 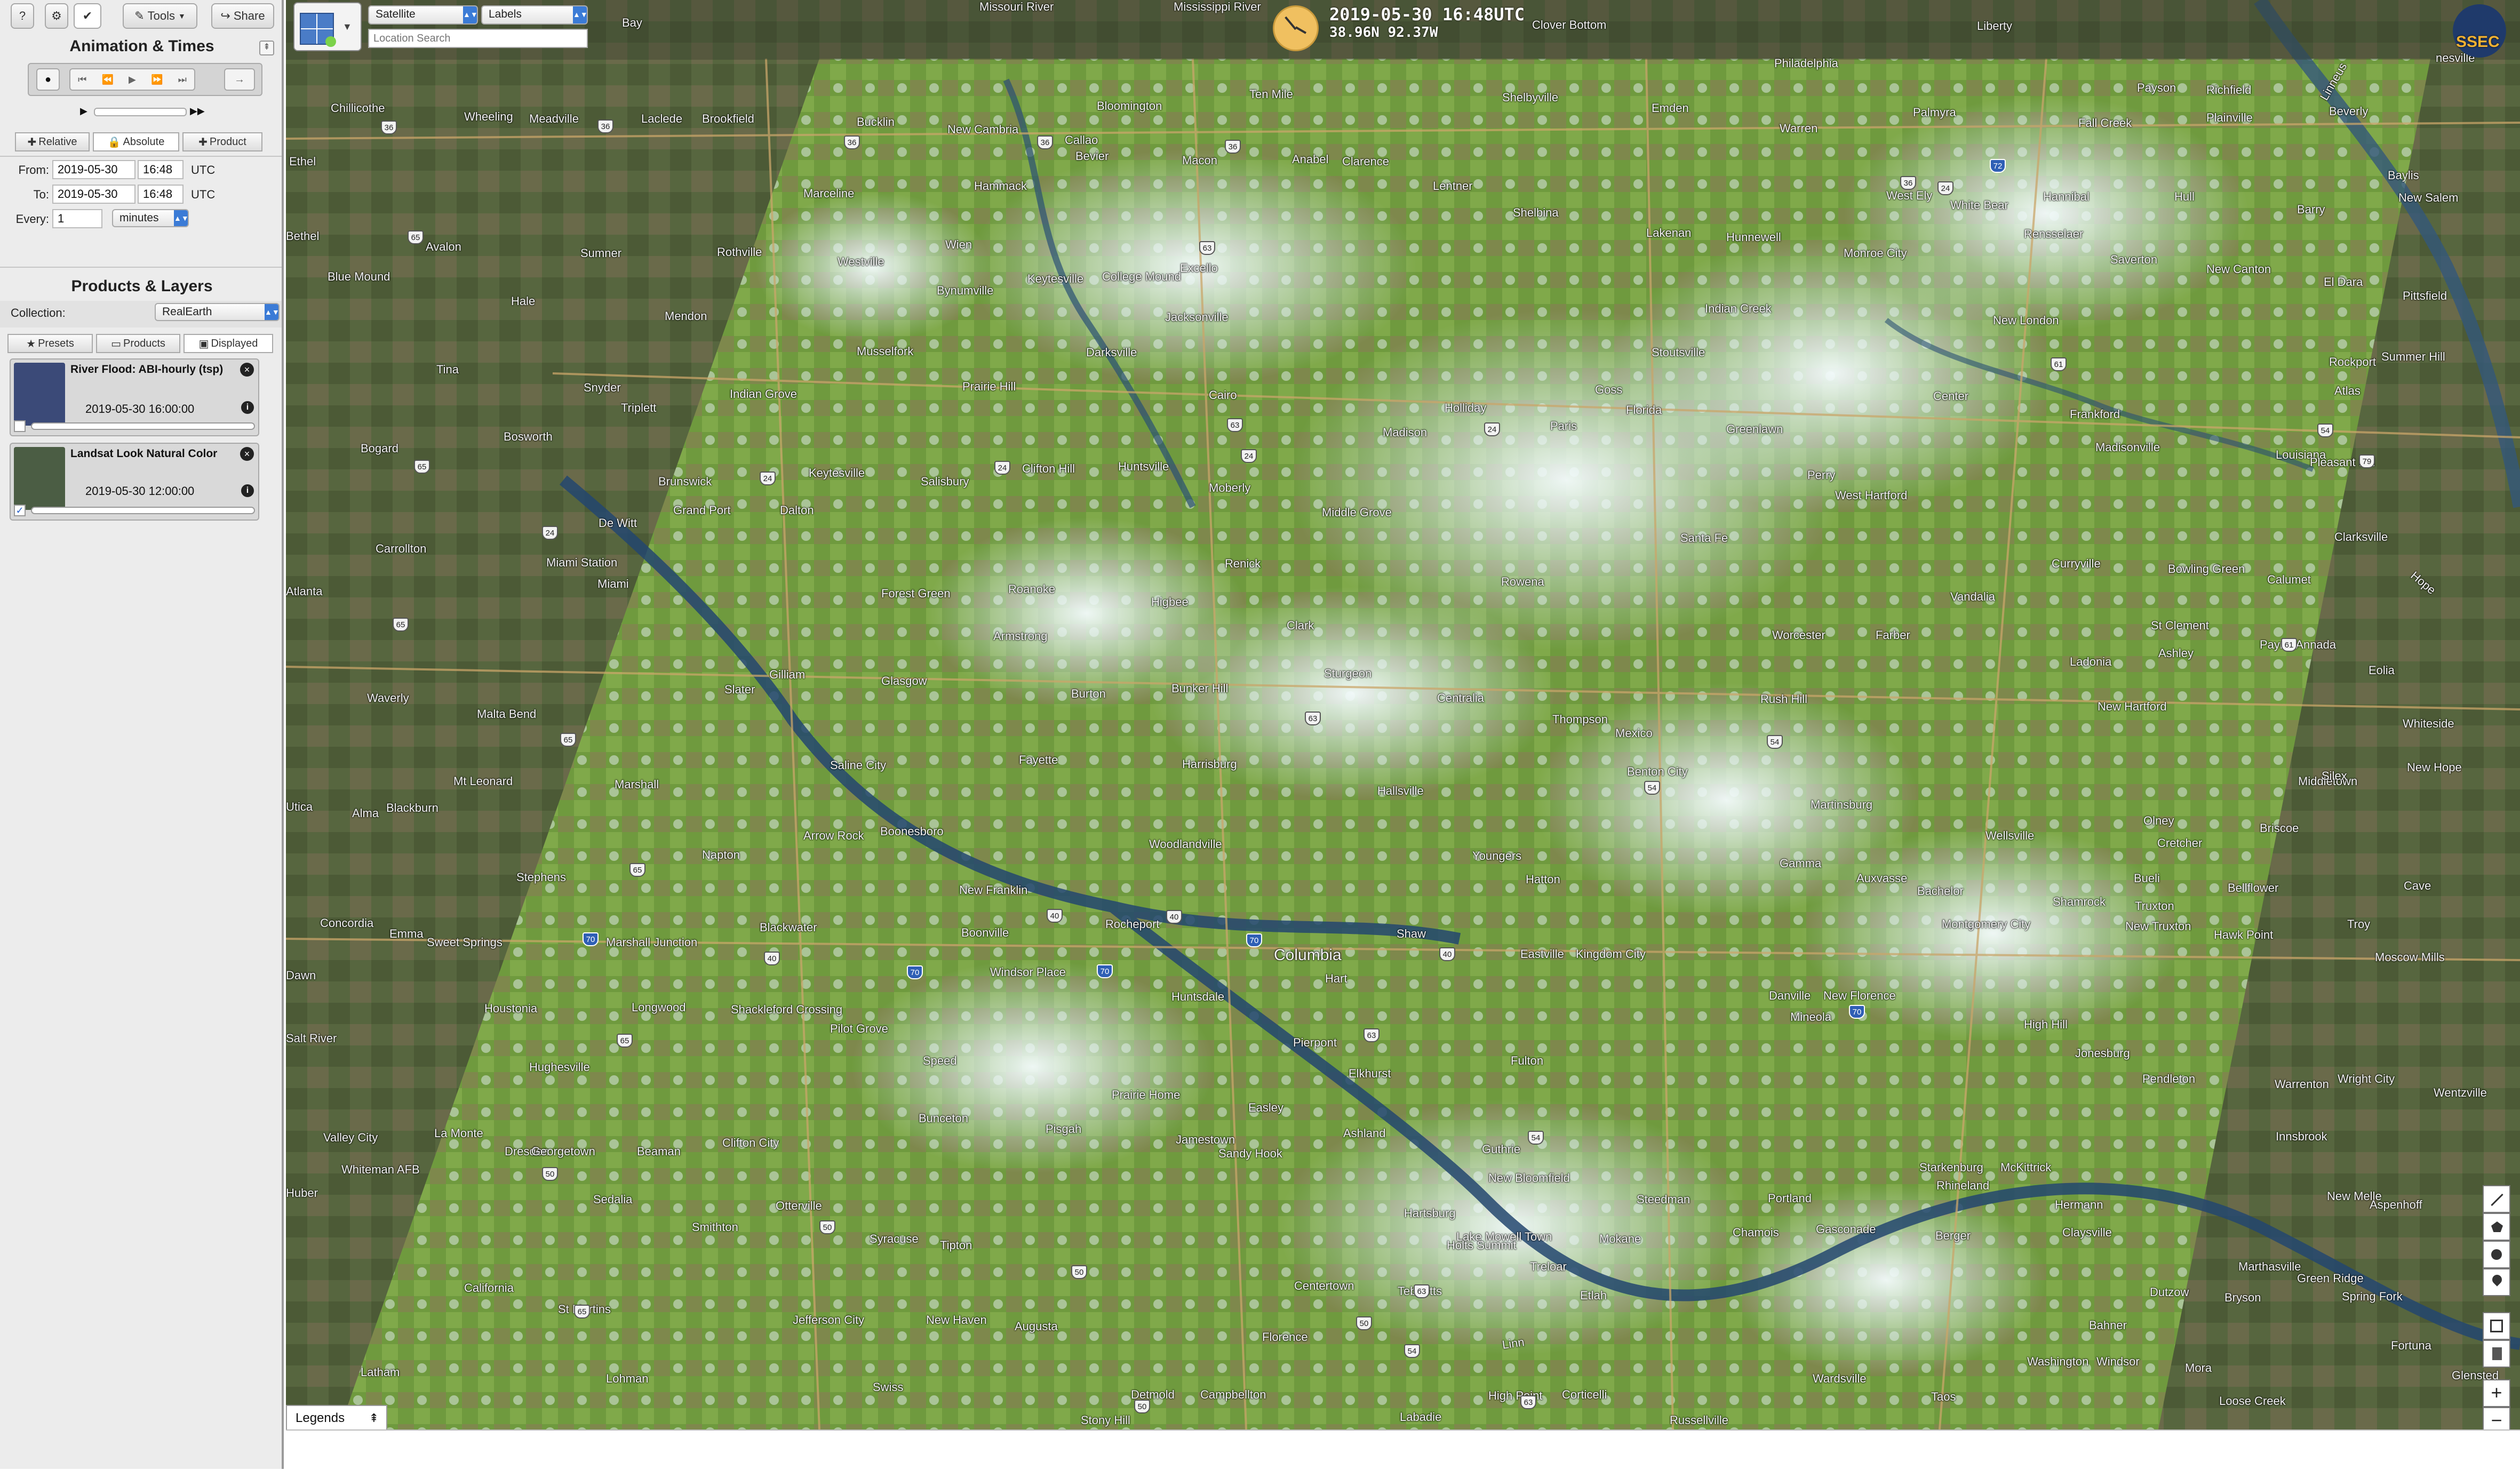 What do you see at coordinates (136, 141) in the screenshot?
I see `tab-absolute: 🔒 Absolute` at bounding box center [136, 141].